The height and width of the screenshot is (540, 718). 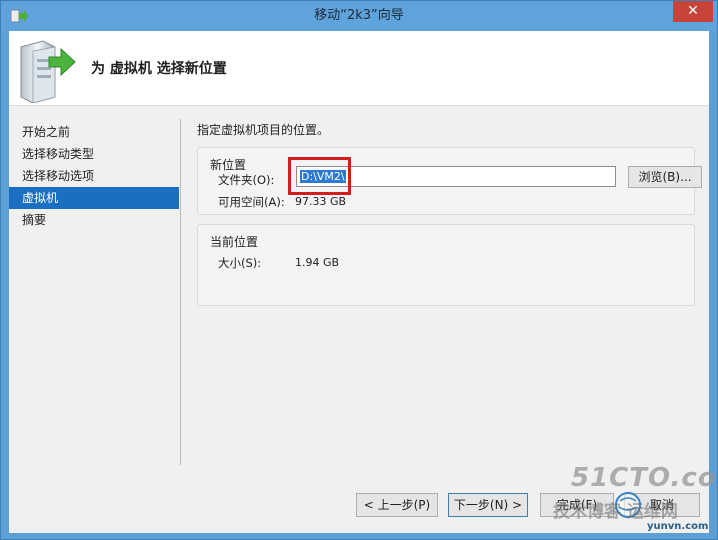 What do you see at coordinates (228, 165) in the screenshot?
I see `new-location-title: 新位置` at bounding box center [228, 165].